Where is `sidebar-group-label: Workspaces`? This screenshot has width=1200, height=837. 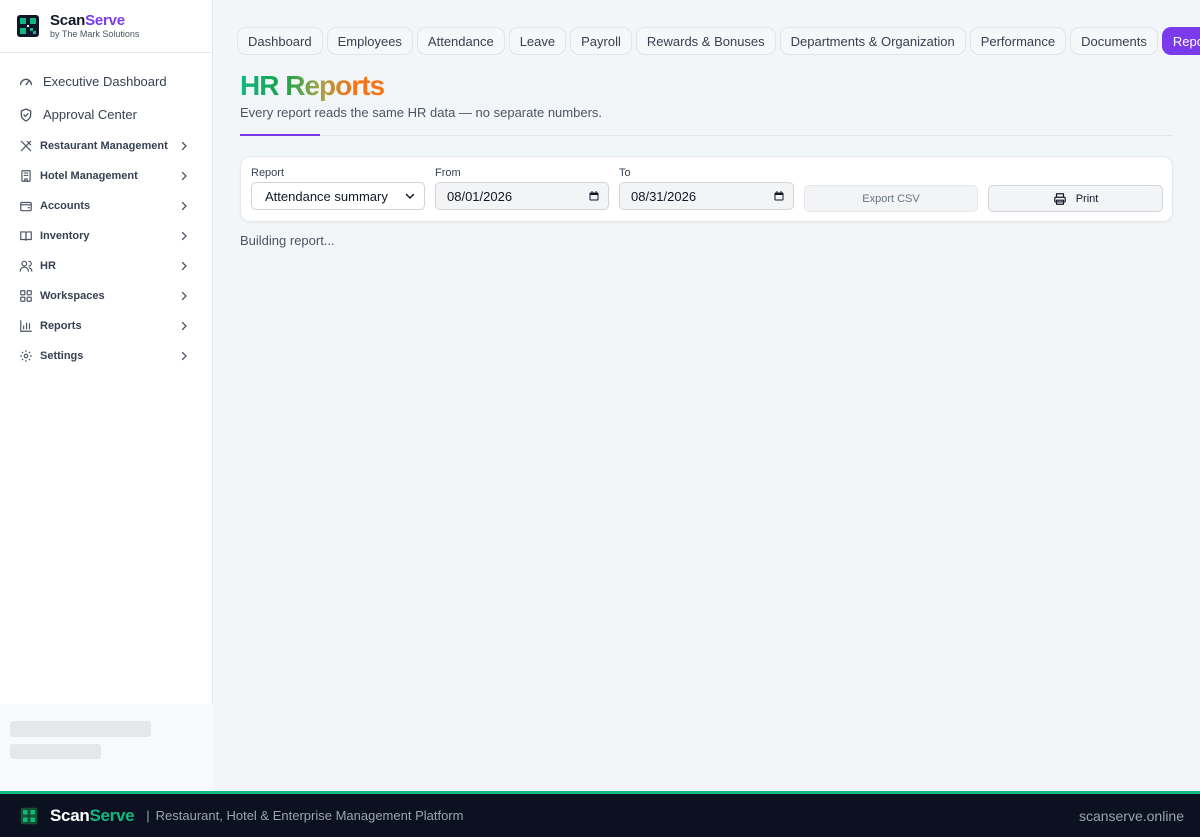
sidebar-group-label: Workspaces is located at coordinates (72, 296).